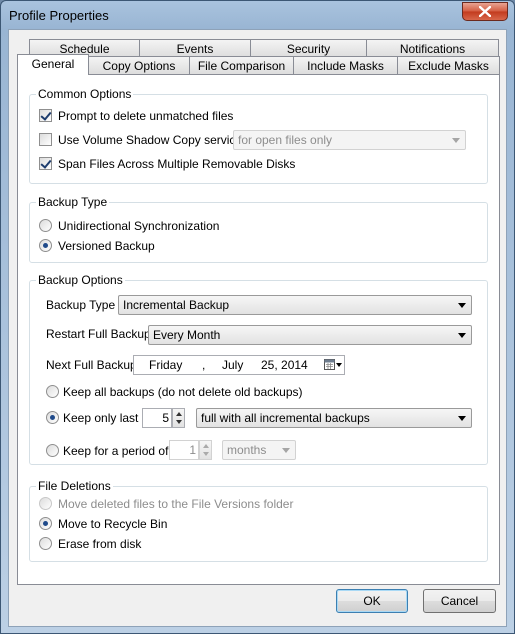 The height and width of the screenshot is (634, 515). I want to click on versioned-backup-label: Versioned Backup, so click(106, 246).